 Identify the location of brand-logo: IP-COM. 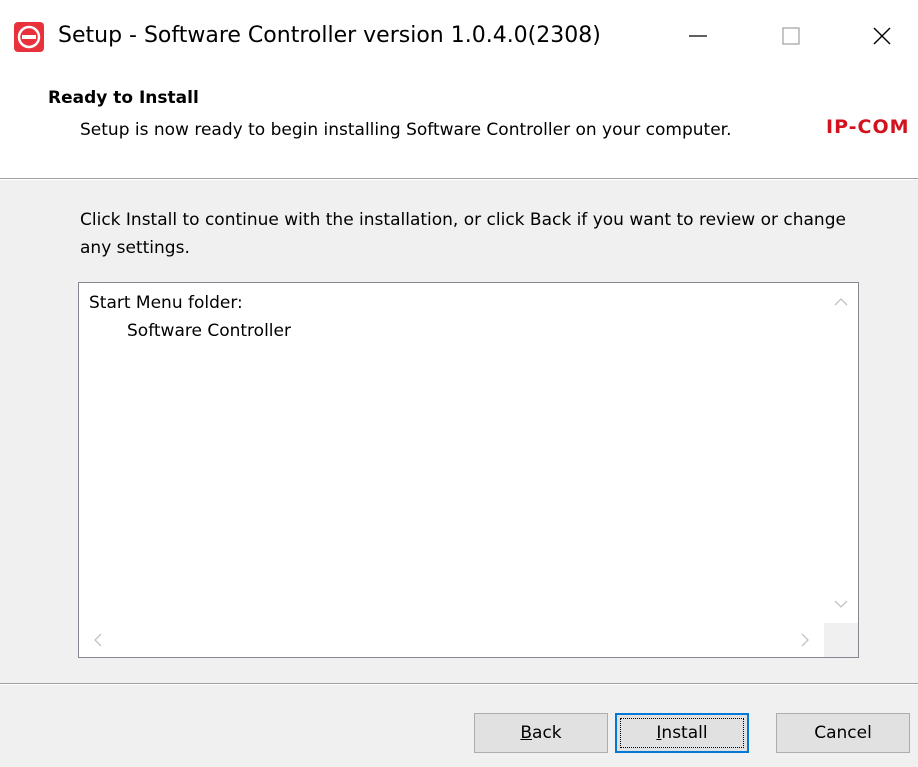
(868, 127).